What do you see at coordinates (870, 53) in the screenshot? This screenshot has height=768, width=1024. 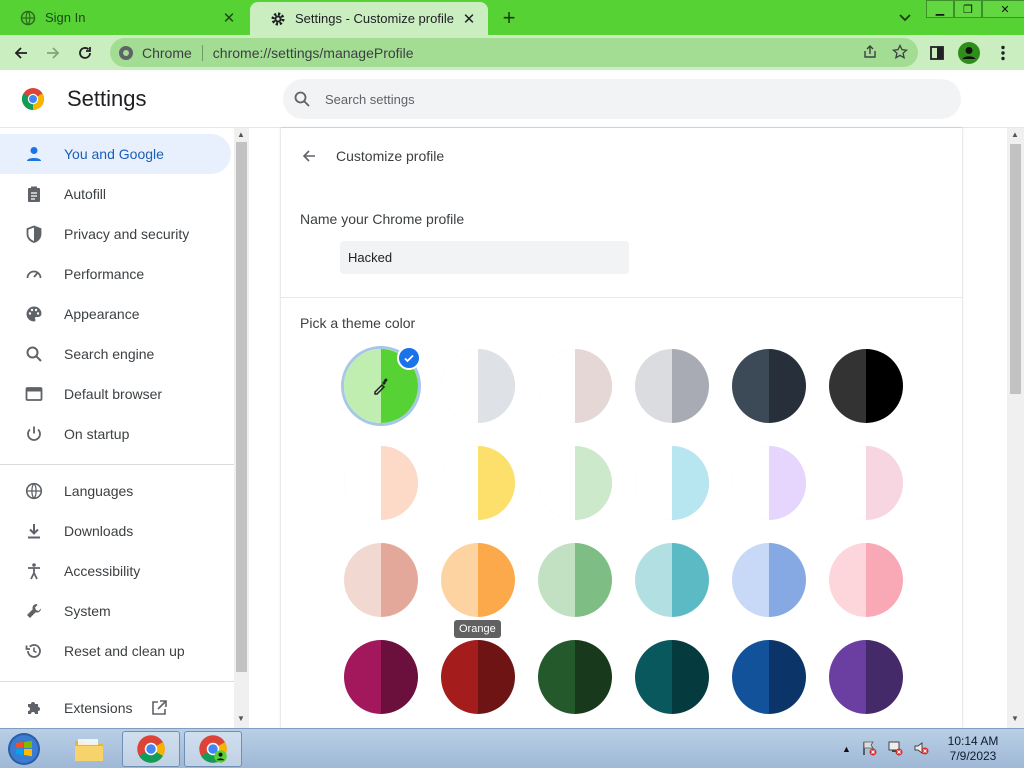 I see `share-icon` at bounding box center [870, 53].